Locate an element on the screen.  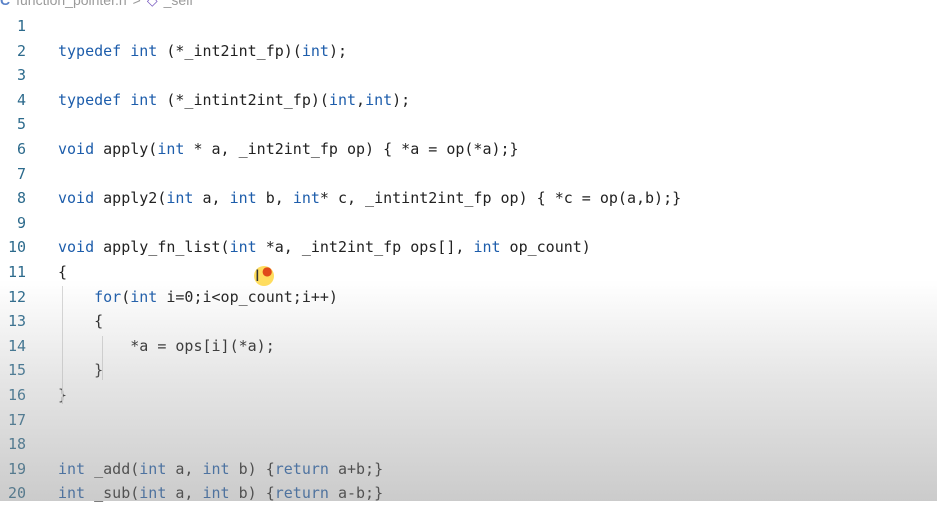
code-line: 2 typedef int (*_int2int_fp)(int); is located at coordinates (468, 51).